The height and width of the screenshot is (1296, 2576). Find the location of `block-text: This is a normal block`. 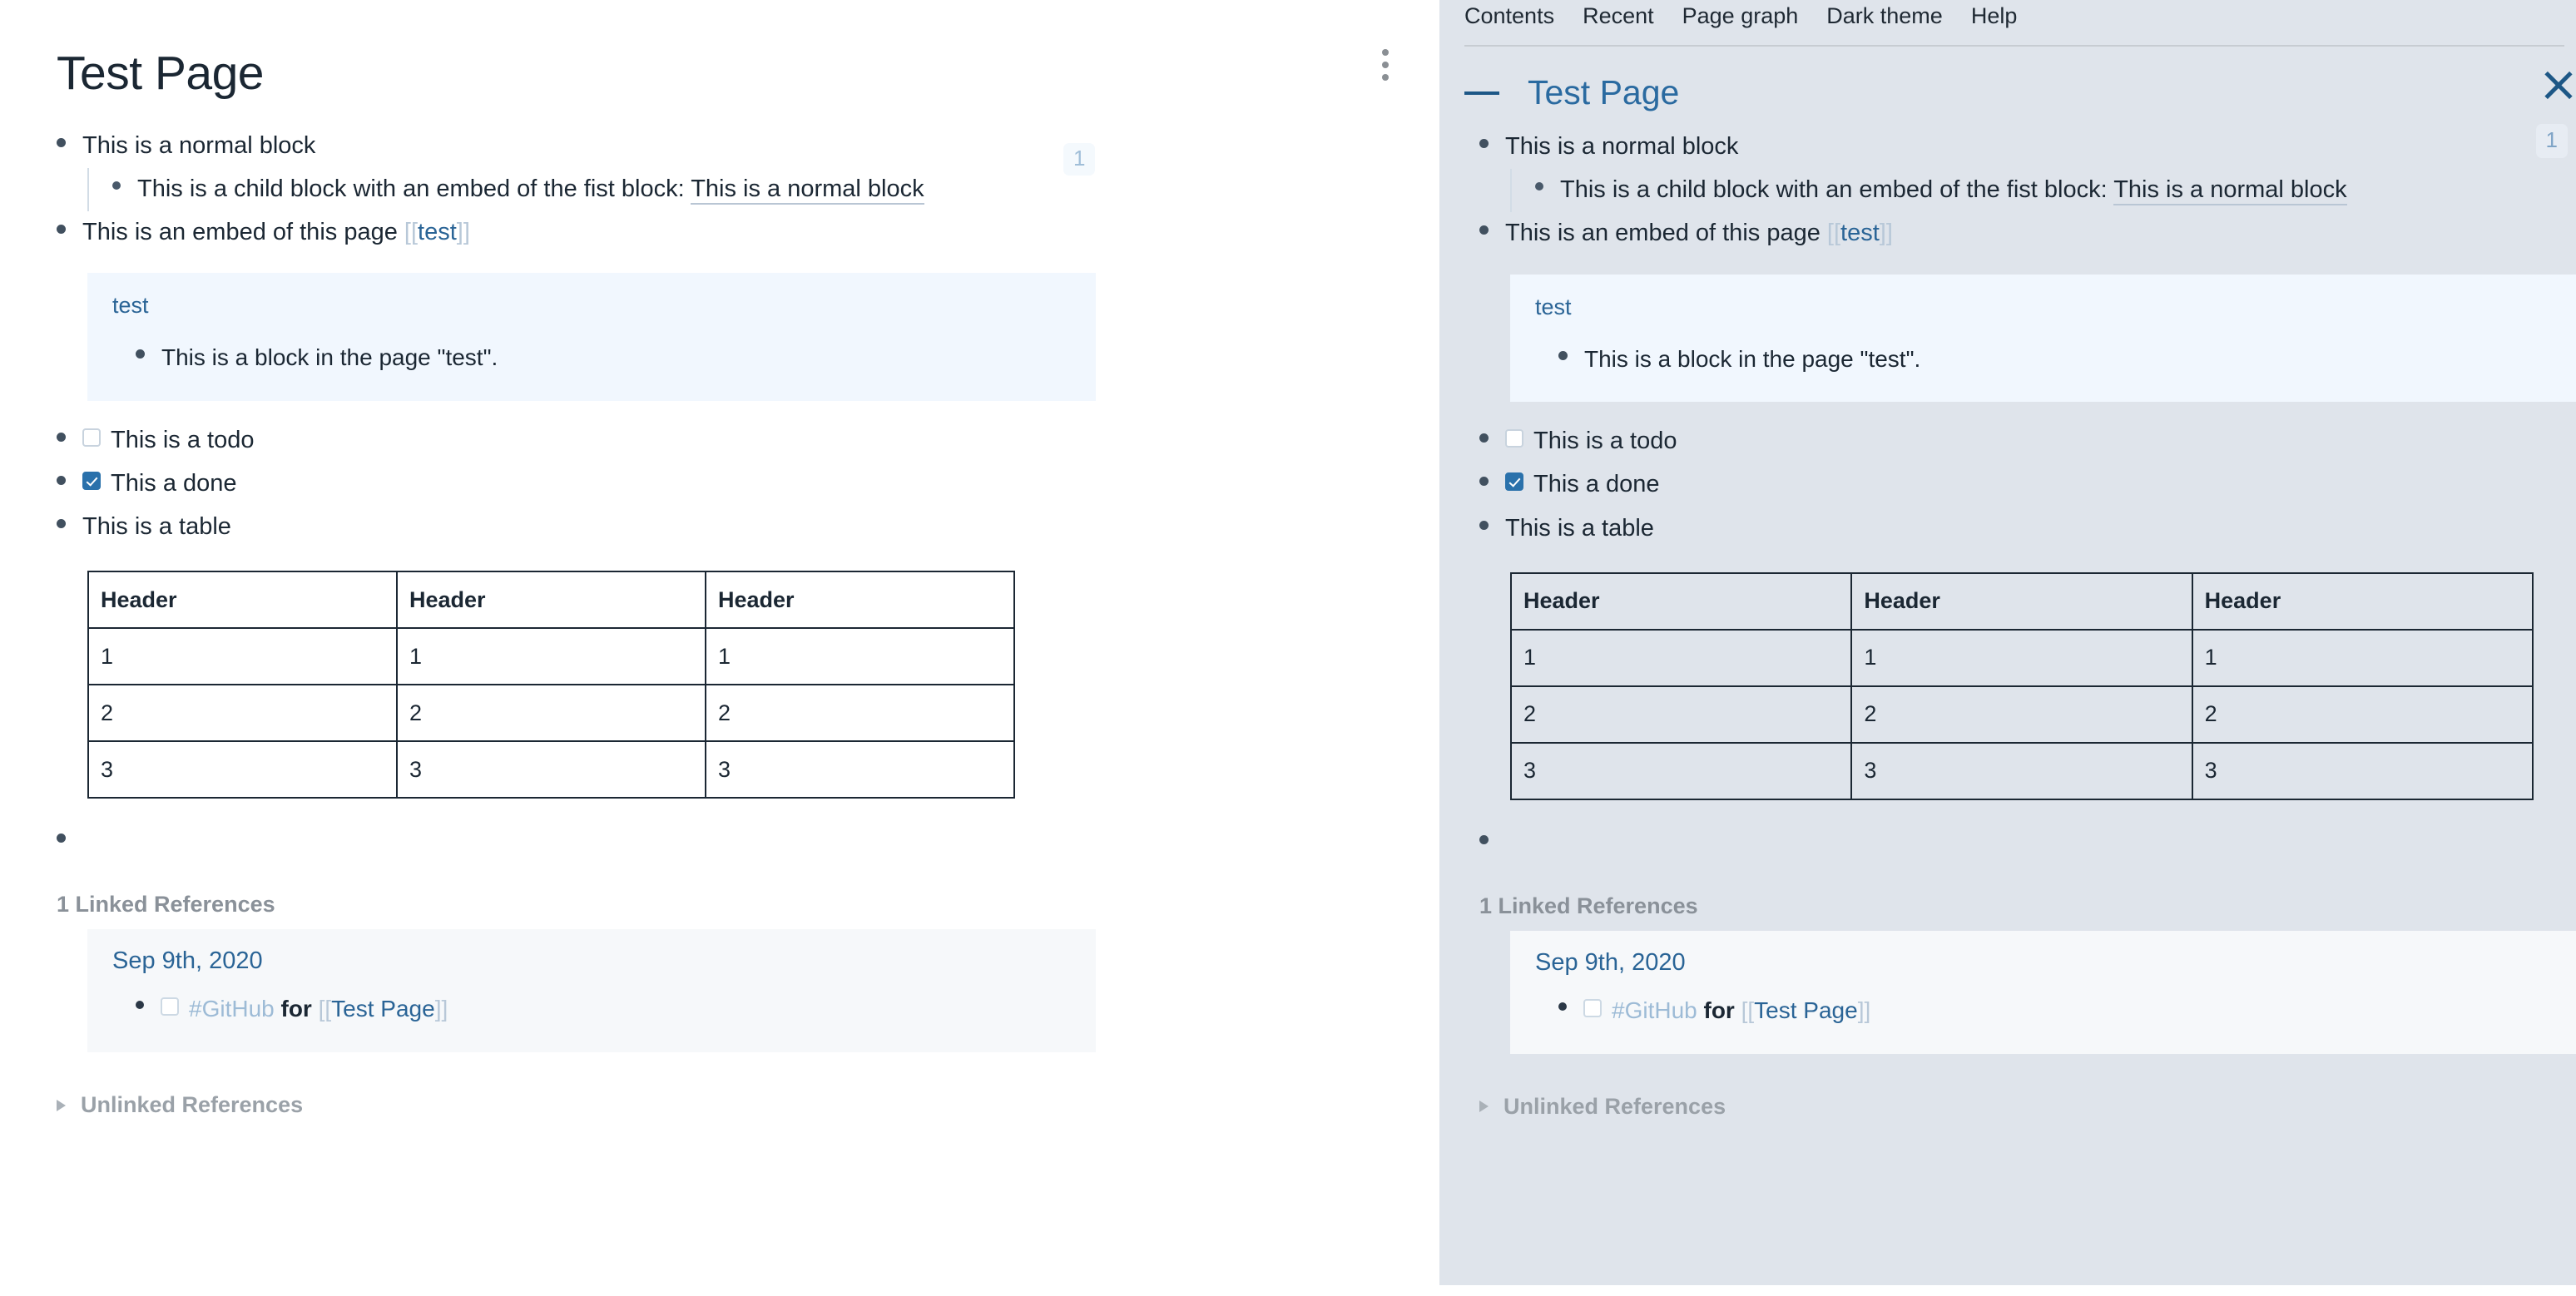

block-text: This is a normal block is located at coordinates (199, 145).